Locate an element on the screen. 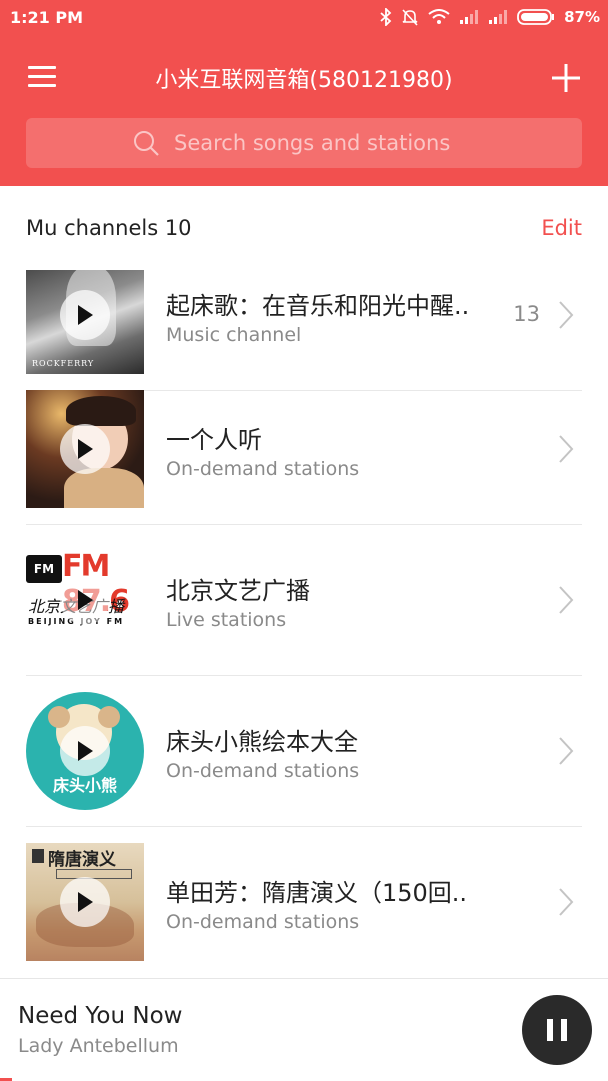  channel-title: 北京文艺广播 is located at coordinates (238, 591).